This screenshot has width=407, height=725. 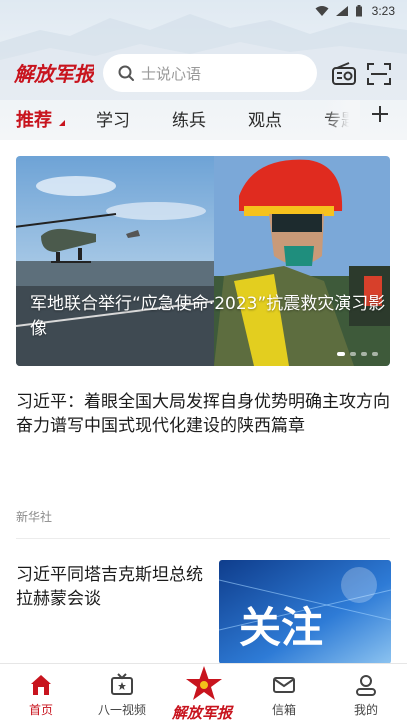 What do you see at coordinates (322, 11) in the screenshot?
I see `wifi-icon` at bounding box center [322, 11].